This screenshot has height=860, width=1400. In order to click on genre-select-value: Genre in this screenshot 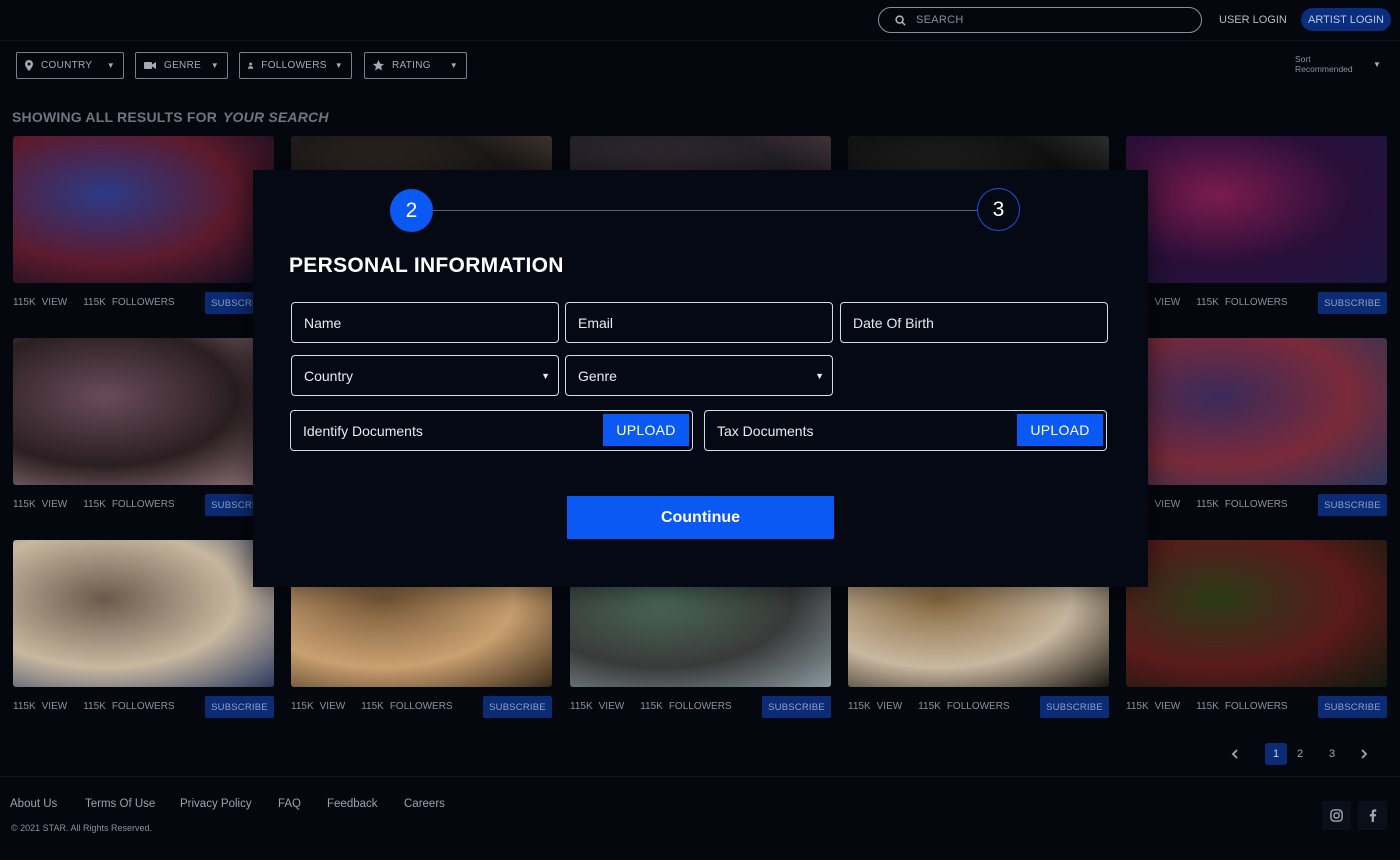, I will do `click(597, 375)`.